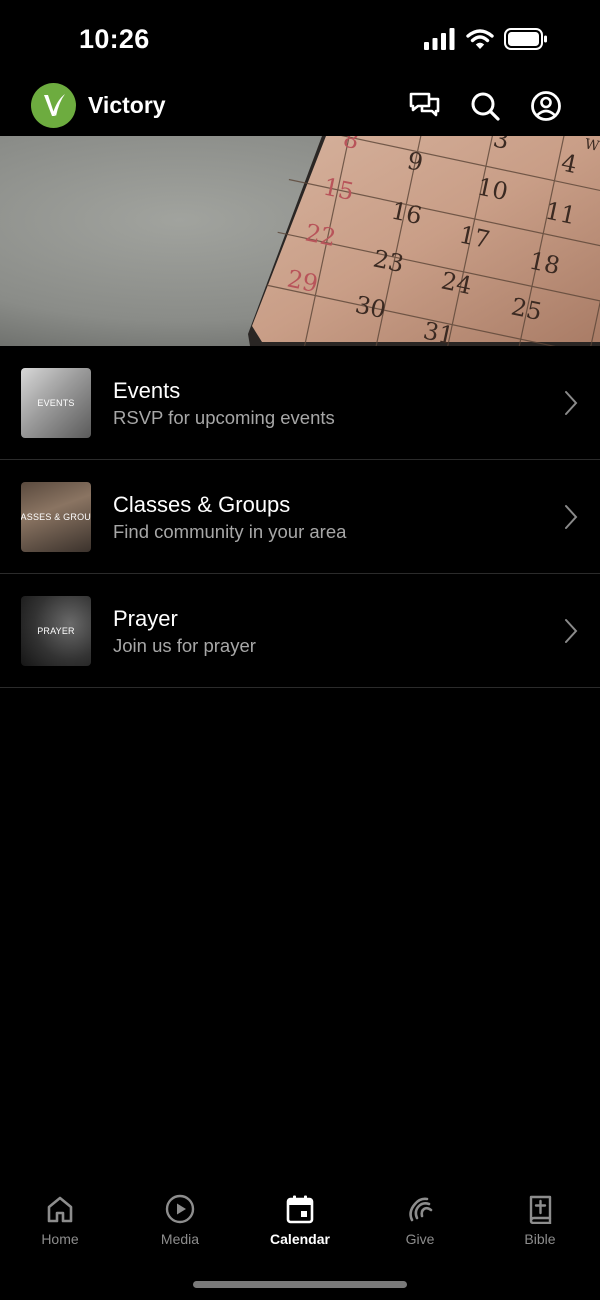  What do you see at coordinates (202, 504) in the screenshot?
I see `list-item-title: Classes & Groups` at bounding box center [202, 504].